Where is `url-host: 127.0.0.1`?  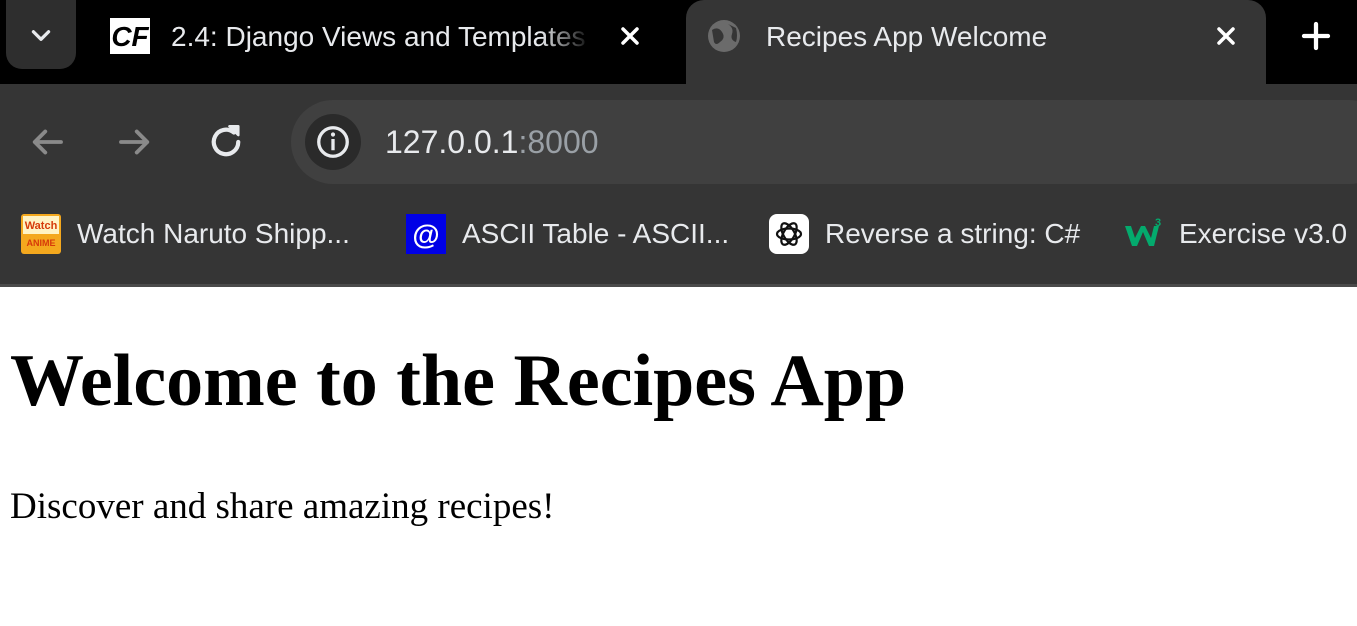 url-host: 127.0.0.1 is located at coordinates (452, 142).